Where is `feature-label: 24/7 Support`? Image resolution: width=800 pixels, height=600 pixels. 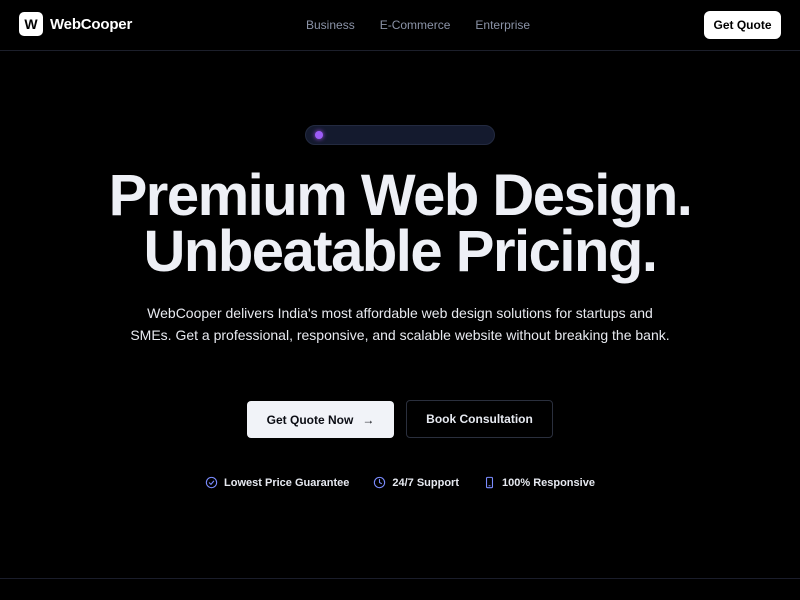 feature-label: 24/7 Support is located at coordinates (425, 482).